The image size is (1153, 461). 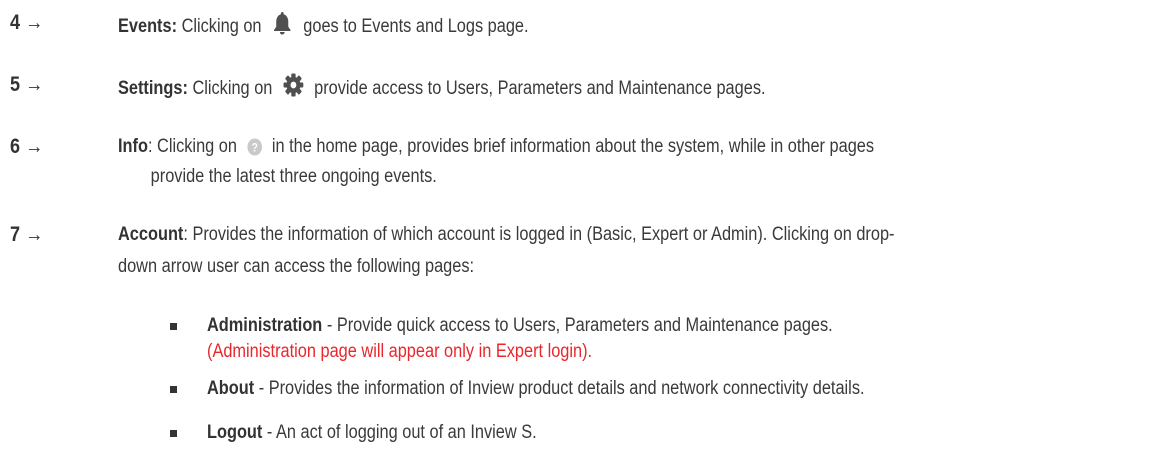 I want to click on item-number: 4 →, so click(x=27, y=22).